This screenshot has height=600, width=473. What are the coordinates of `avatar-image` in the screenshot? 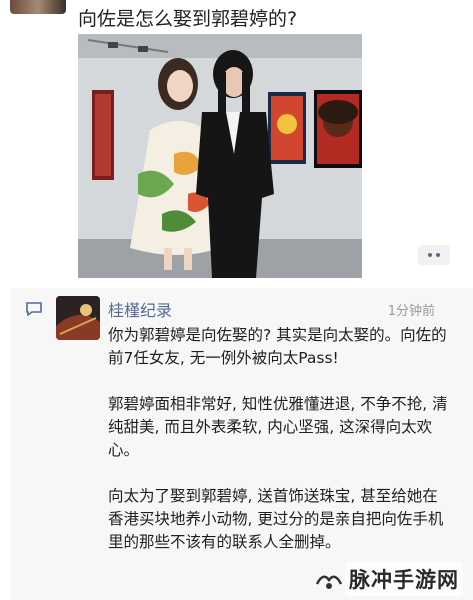 It's located at (78, 318).